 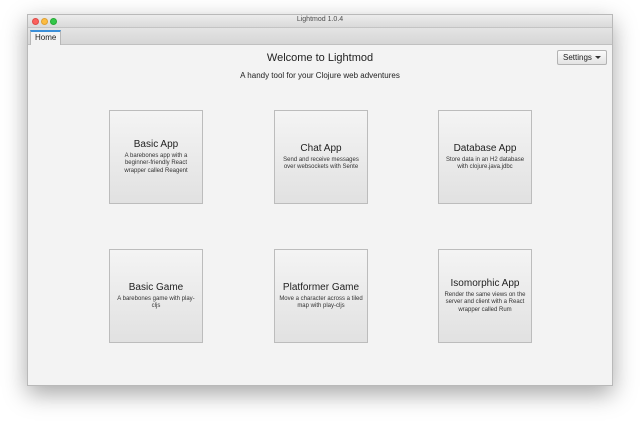 What do you see at coordinates (320, 36) in the screenshot?
I see `tab-bar: Home` at bounding box center [320, 36].